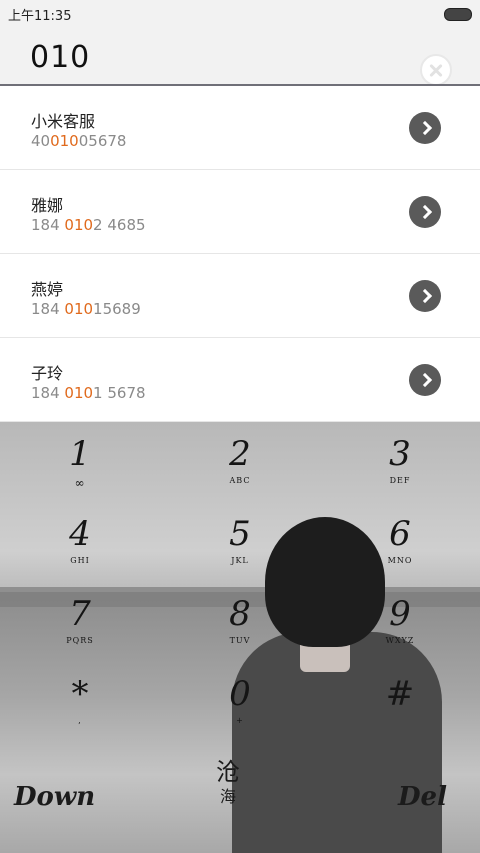 The height and width of the screenshot is (853, 480). I want to click on dial-key-0: 0 +, so click(240, 710).